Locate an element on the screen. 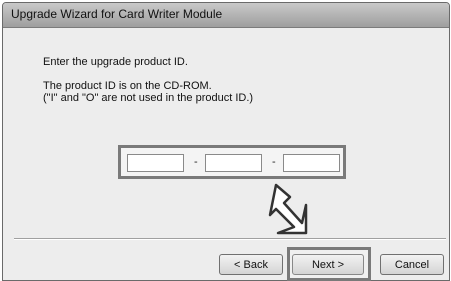  down-right-arrow-icon is located at coordinates (288, 209).